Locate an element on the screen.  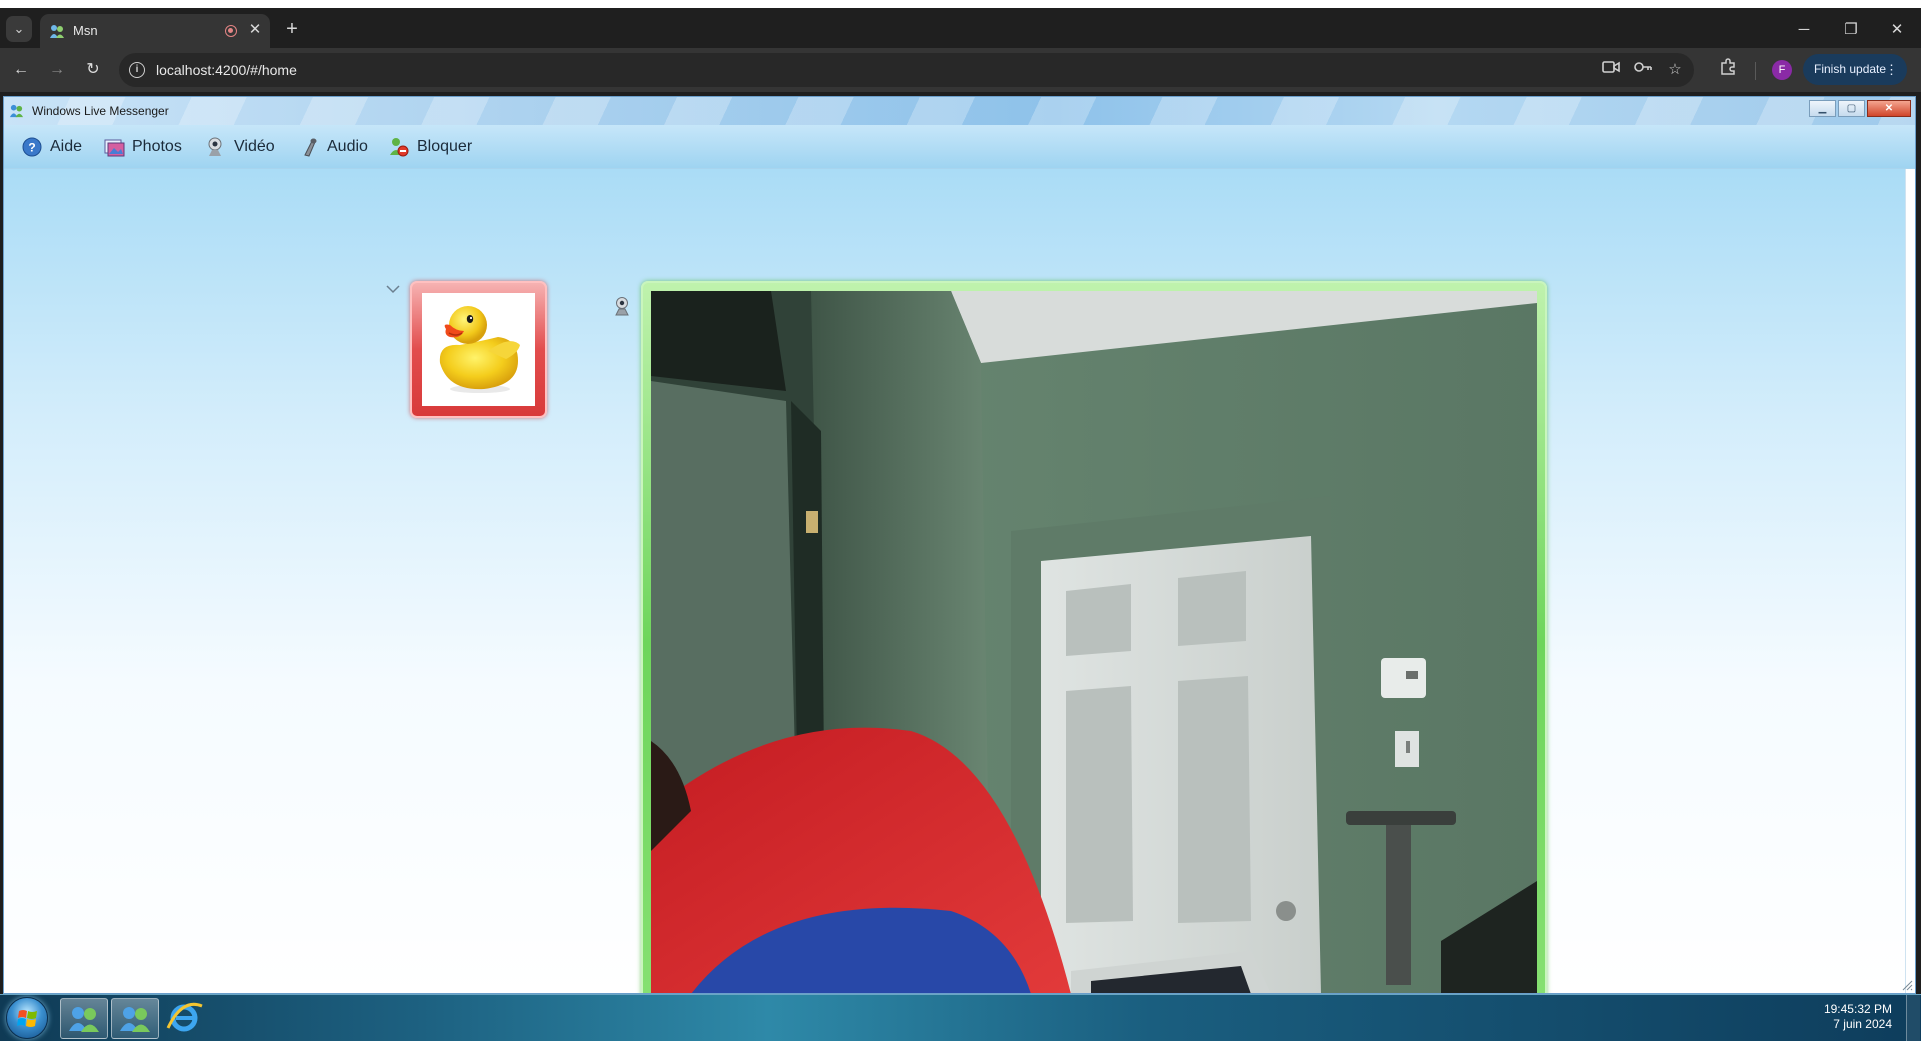
bookmark-star-icon: ☆ is located at coordinates (1675, 70).